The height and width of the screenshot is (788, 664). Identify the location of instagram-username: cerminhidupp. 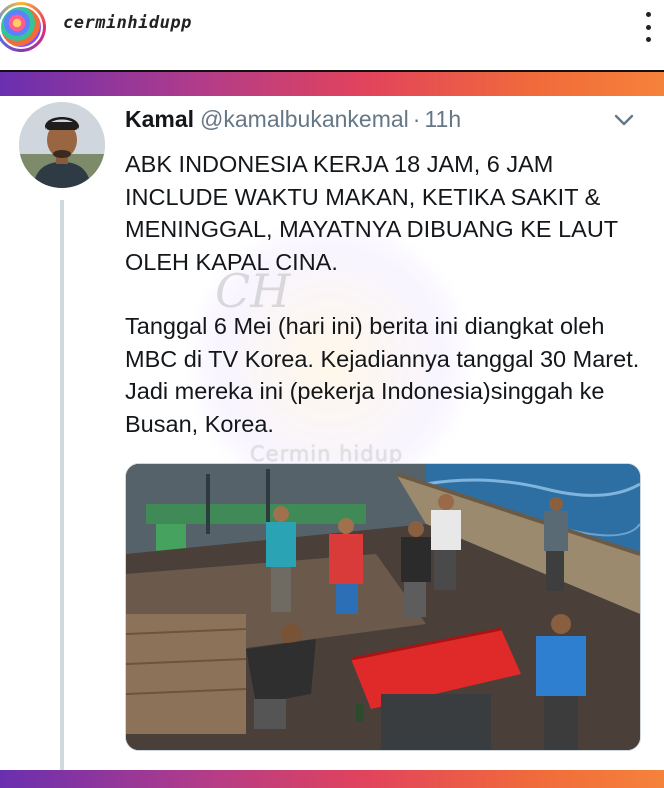
(127, 23).